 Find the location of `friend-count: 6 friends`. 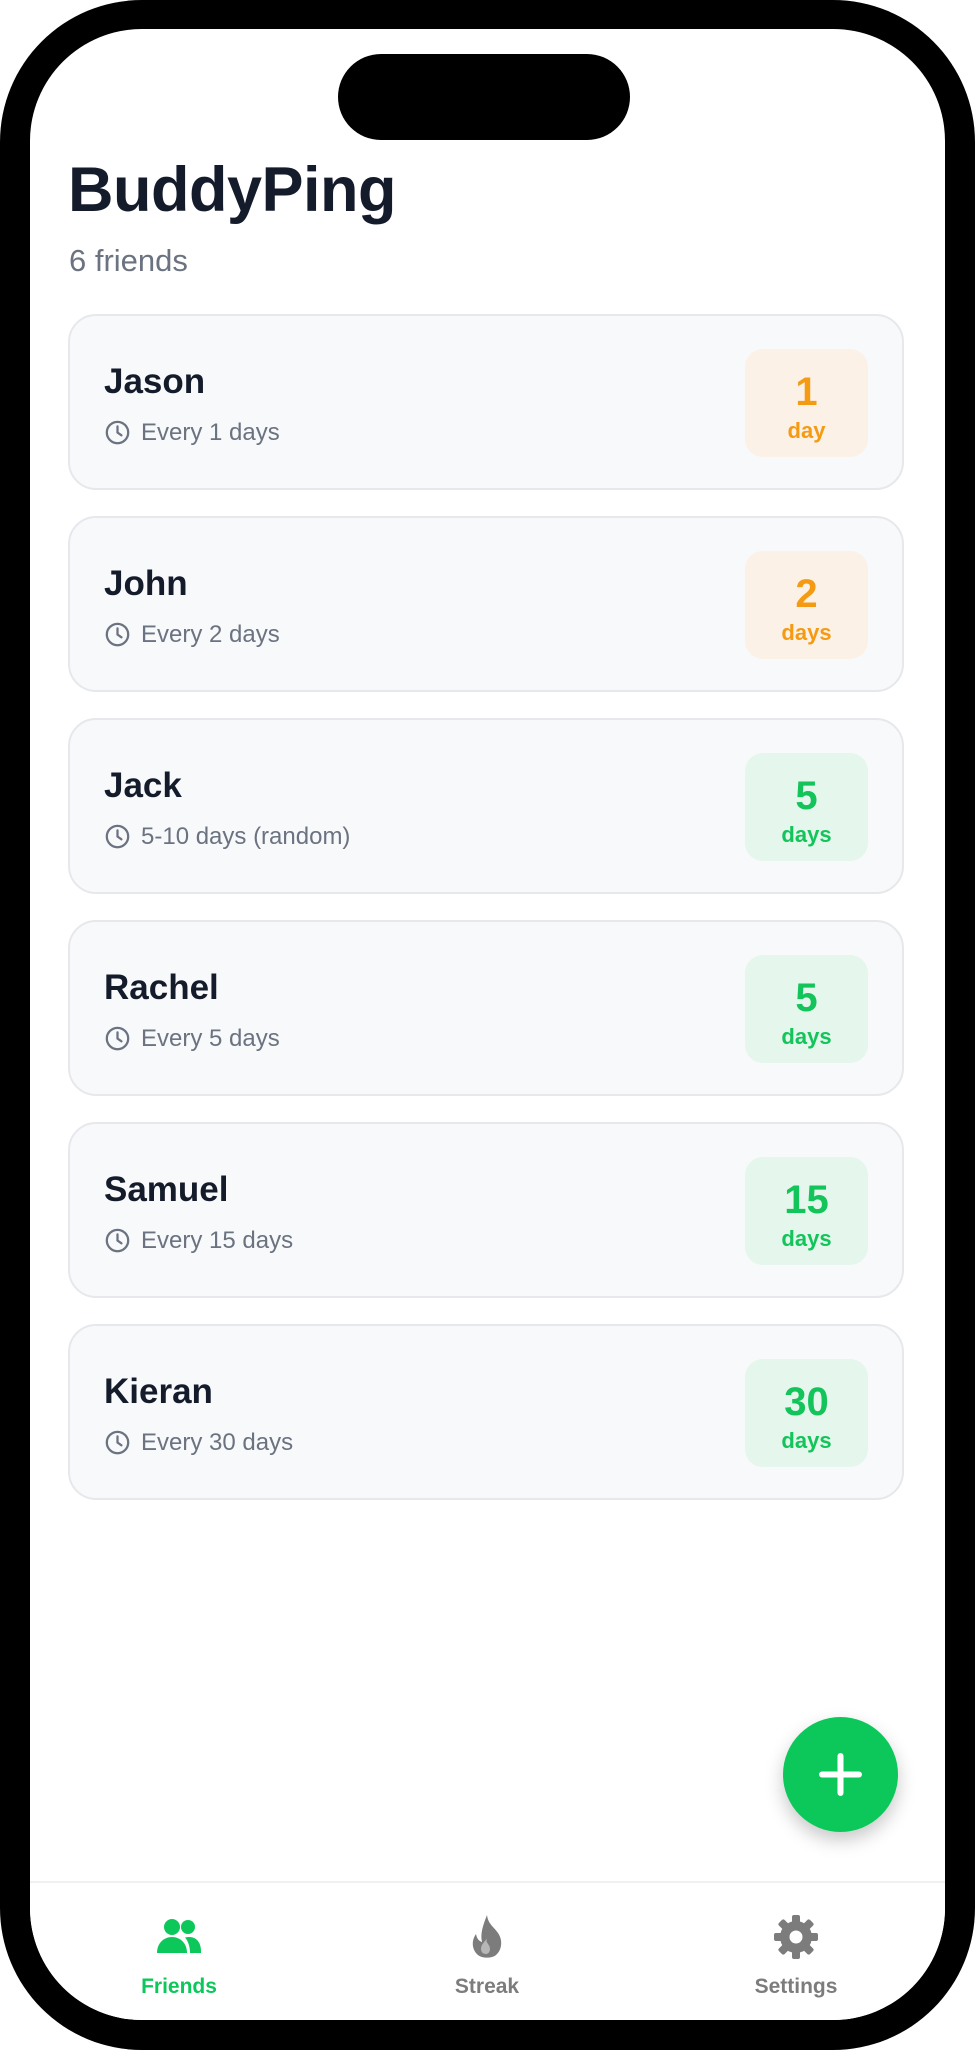

friend-count: 6 friends is located at coordinates (128, 260).